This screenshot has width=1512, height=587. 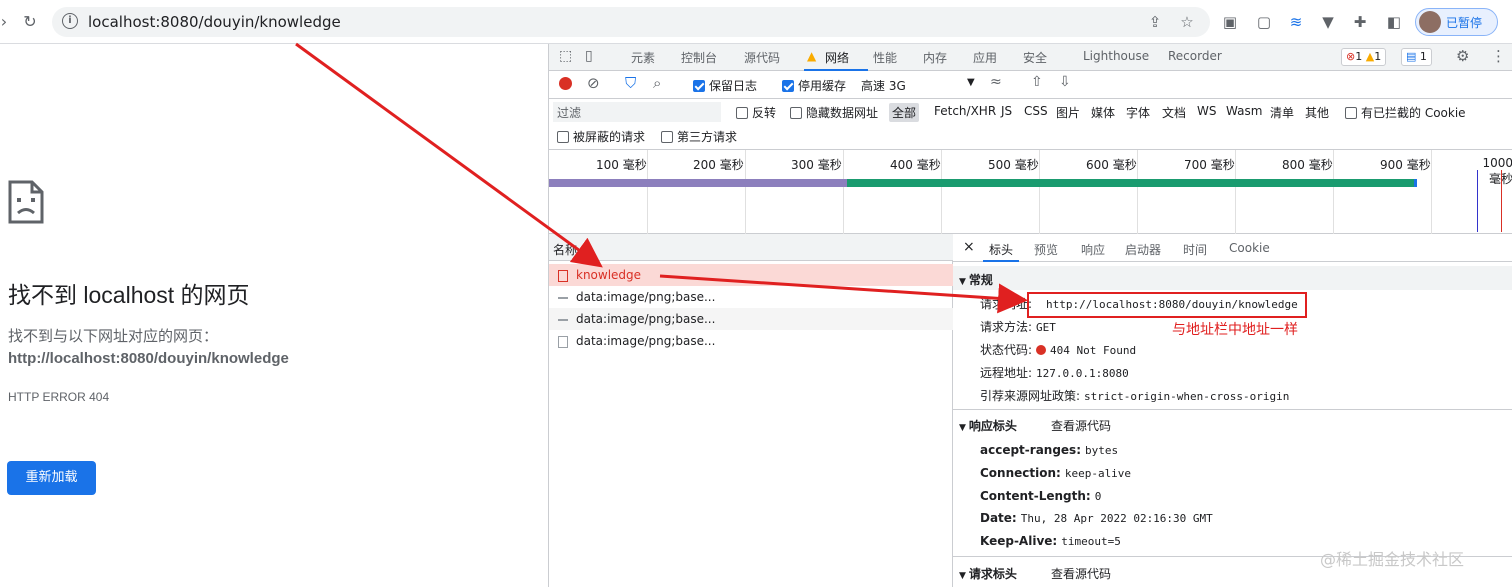 What do you see at coordinates (885, 57) in the screenshot?
I see `tab-performance: 性能` at bounding box center [885, 57].